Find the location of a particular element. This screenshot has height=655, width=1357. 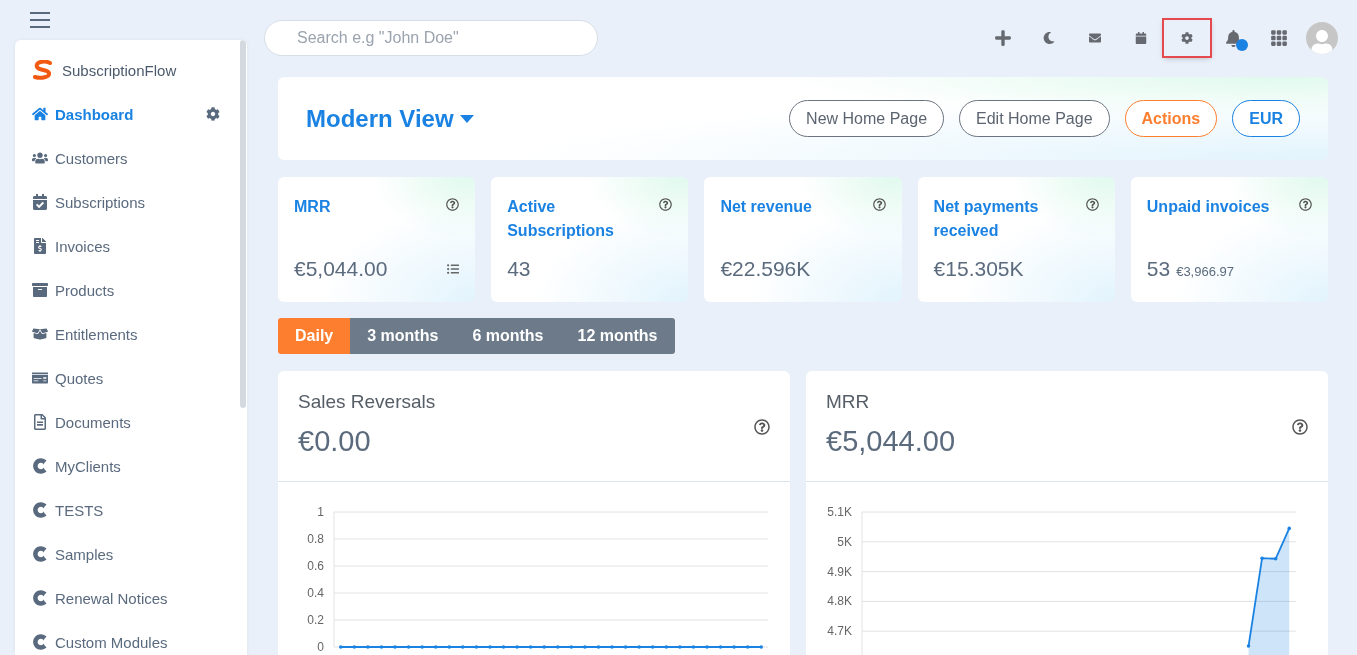

nav-item: Invoices is located at coordinates (126, 246).